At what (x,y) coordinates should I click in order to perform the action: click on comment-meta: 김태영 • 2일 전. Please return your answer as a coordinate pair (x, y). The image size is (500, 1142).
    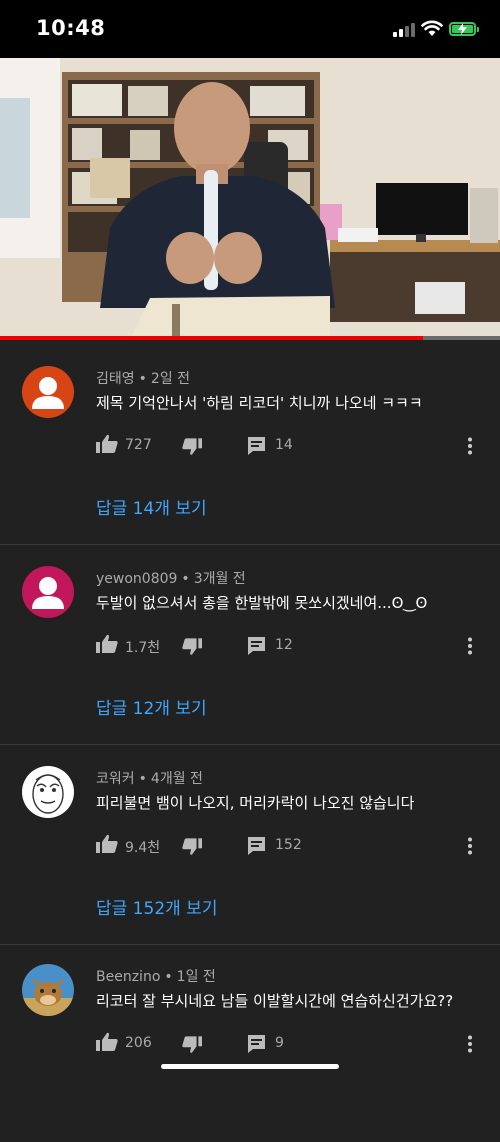
    Looking at the image, I should click on (143, 378).